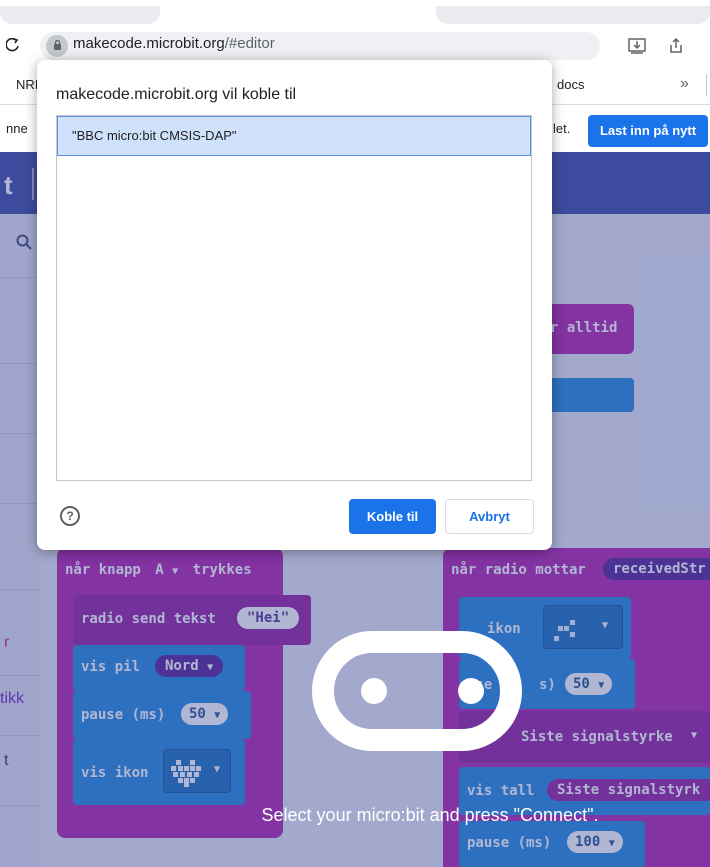  I want to click on lock-icon, so click(57, 44).